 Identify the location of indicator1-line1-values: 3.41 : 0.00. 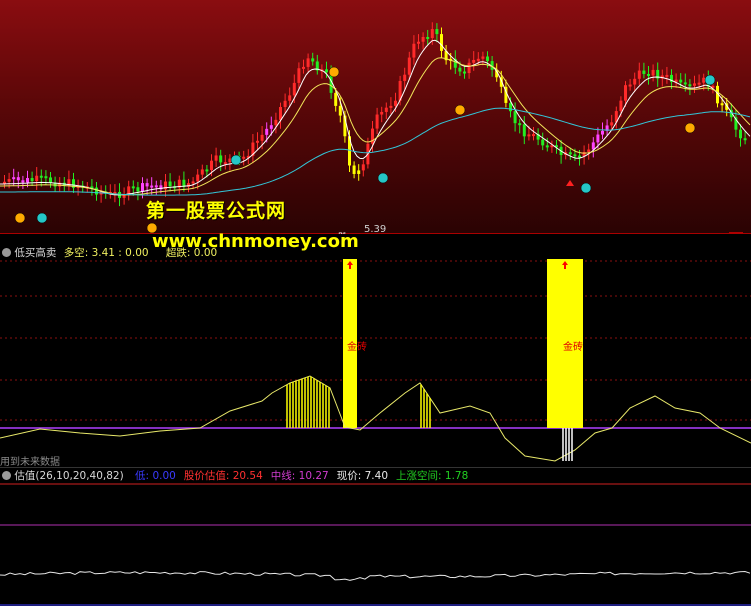
(120, 253).